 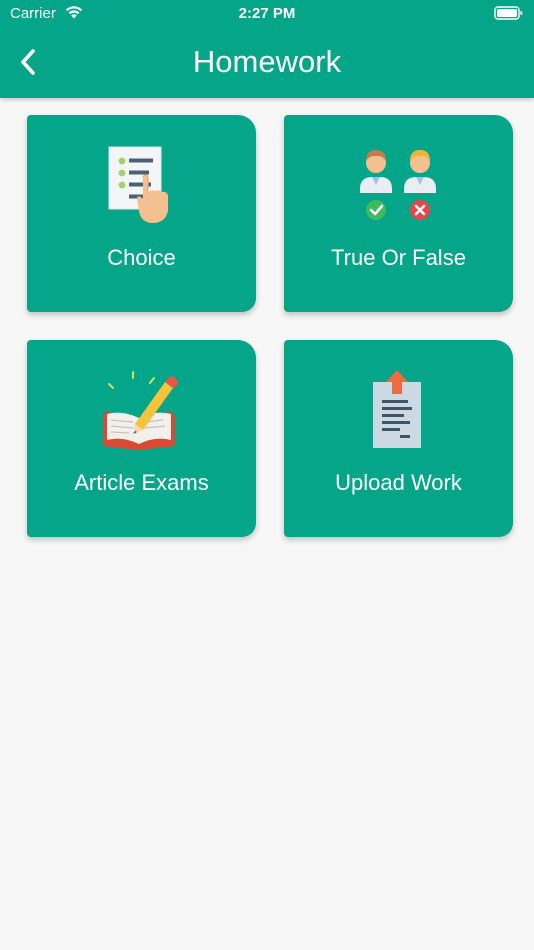 I want to click on upload-document-icon, so click(x=397, y=409).